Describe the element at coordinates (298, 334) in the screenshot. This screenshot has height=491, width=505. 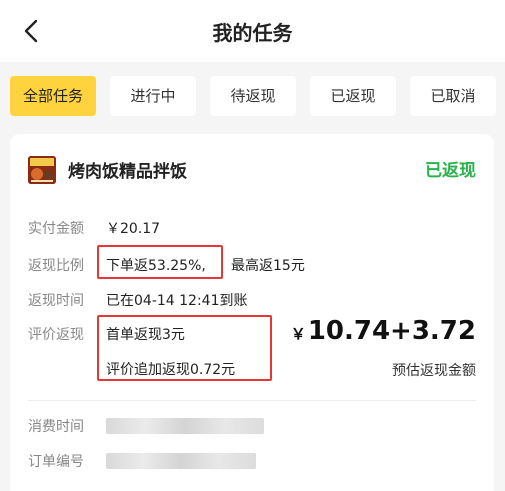
I see `currency-symbol: ￥` at that location.